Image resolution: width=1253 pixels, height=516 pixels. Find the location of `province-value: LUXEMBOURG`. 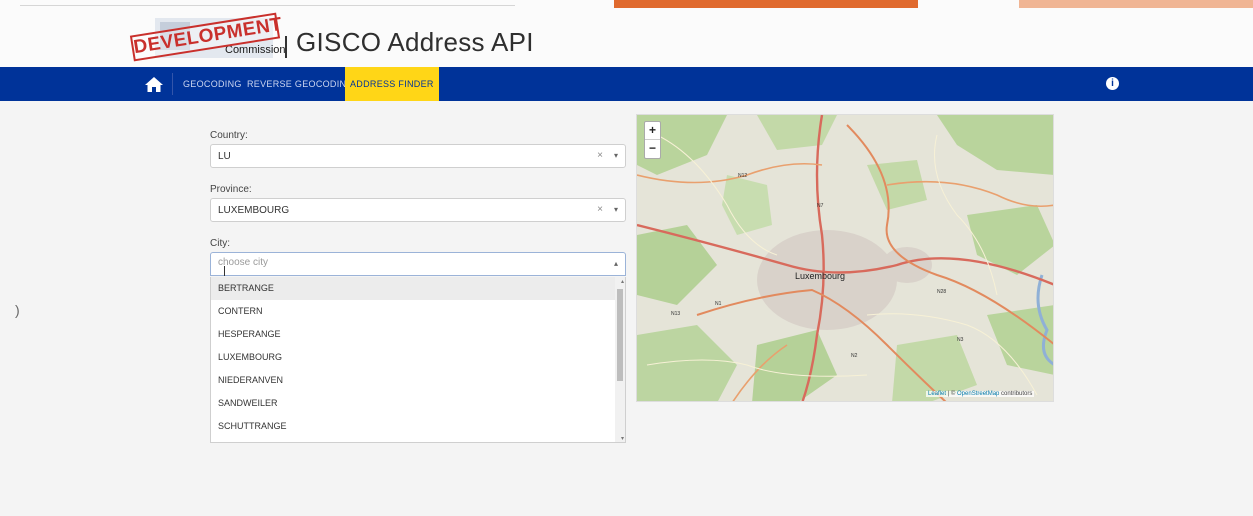

province-value: LUXEMBOURG is located at coordinates (254, 210).